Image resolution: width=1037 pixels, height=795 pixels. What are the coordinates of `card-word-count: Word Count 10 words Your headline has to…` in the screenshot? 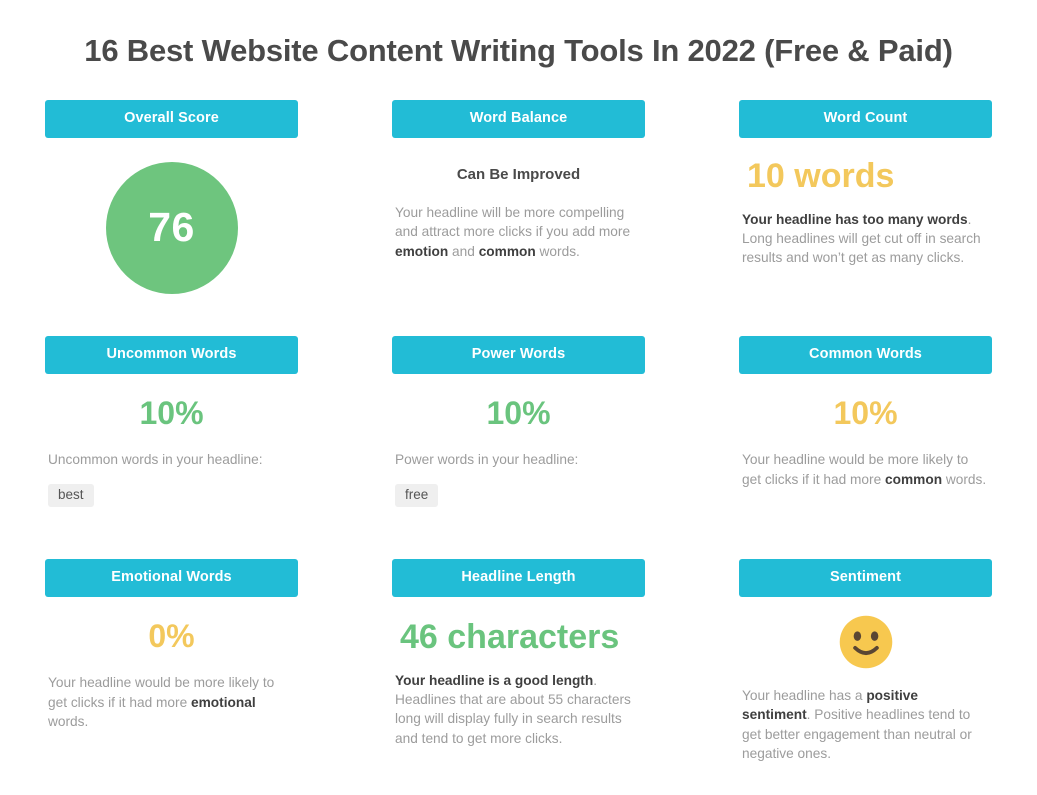 It's located at (865, 218).